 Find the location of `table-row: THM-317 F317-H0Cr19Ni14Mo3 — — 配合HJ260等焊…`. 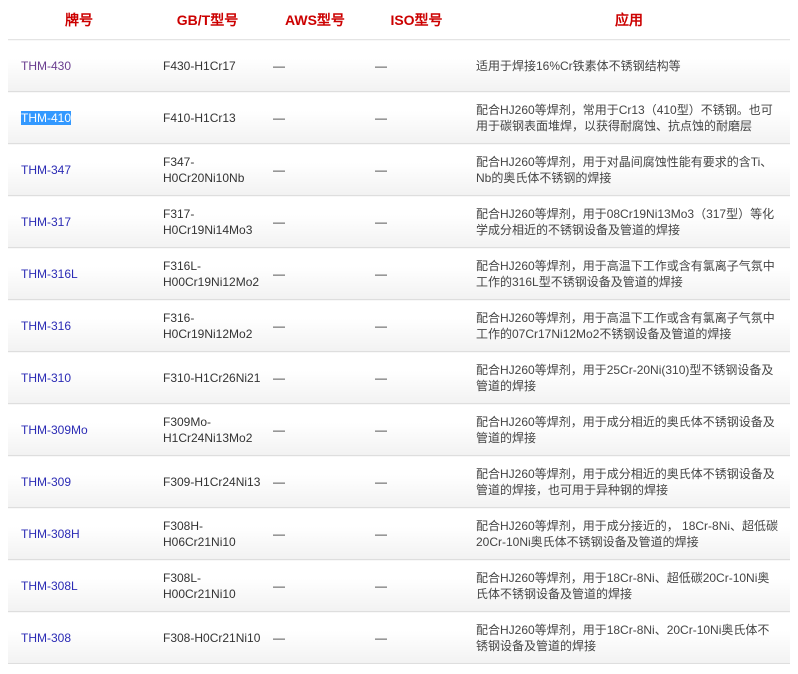

table-row: THM-317 F317-H0Cr19Ni14Mo3 — — 配合HJ260等焊… is located at coordinates (399, 221).